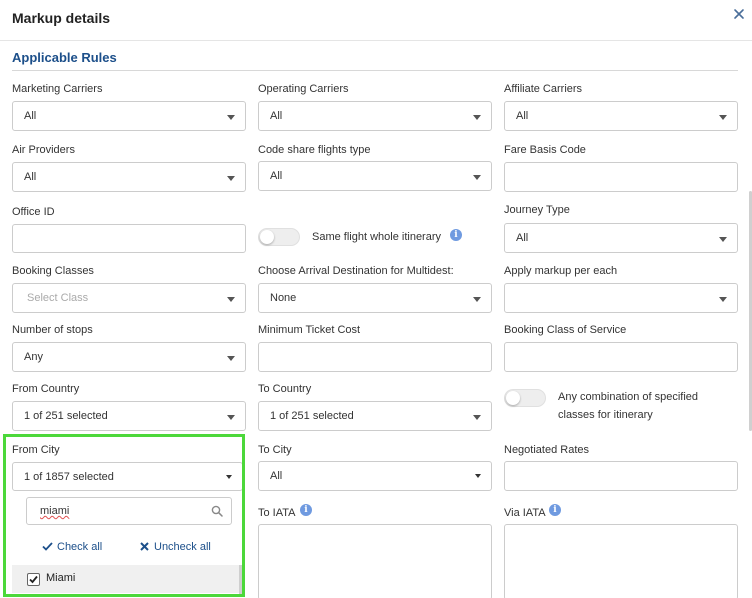  What do you see at coordinates (283, 298) in the screenshot?
I see `arrival-destination-value: None` at bounding box center [283, 298].